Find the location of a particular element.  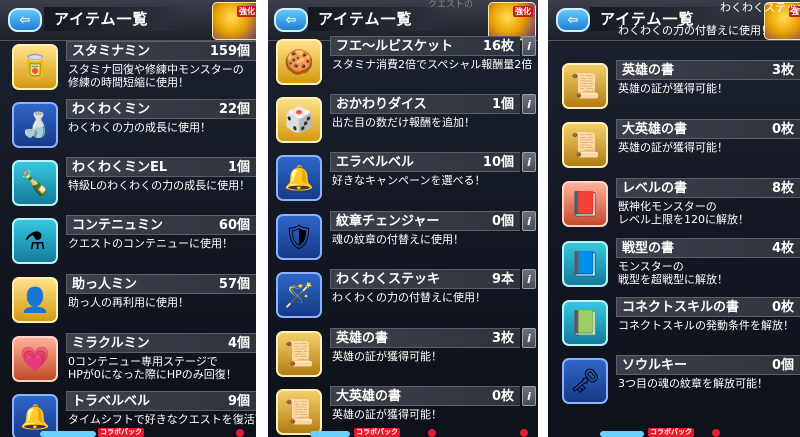

item-description: モンスターの 戦型を超戦型に解放！ is located at coordinates (673, 273).